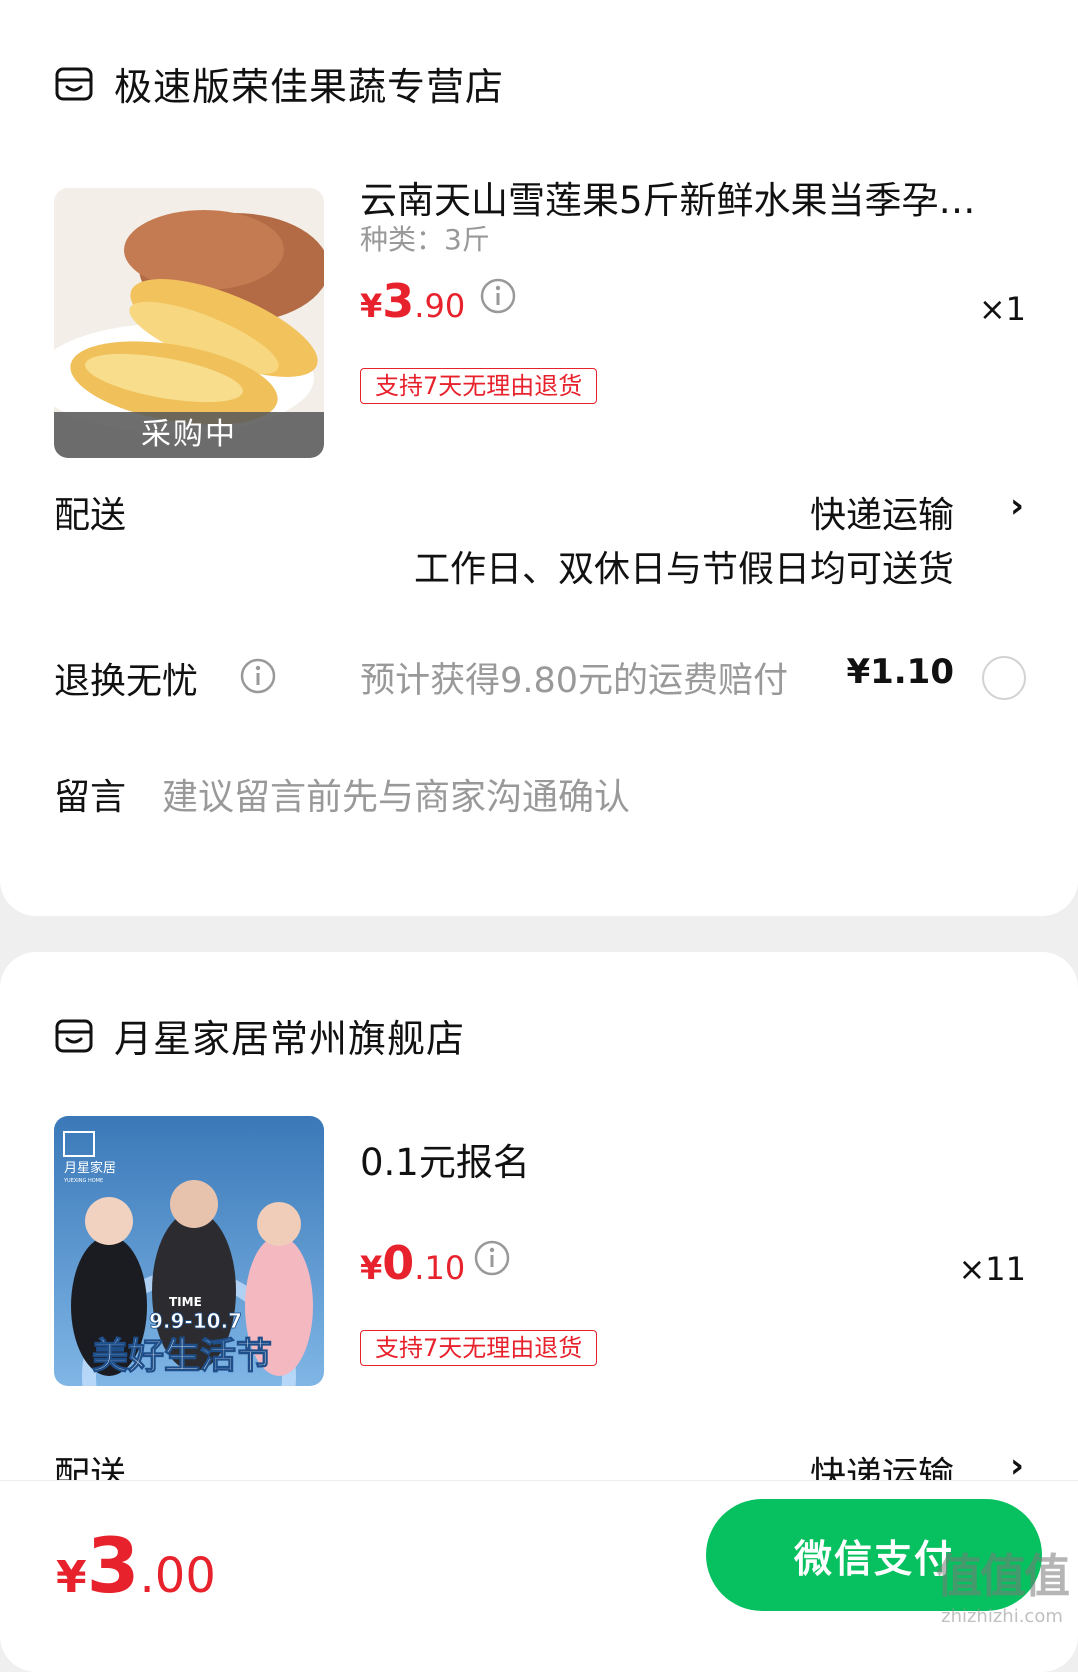 The image size is (1078, 1672). I want to click on promo-banner-image: 月星家居 YUEXING HOME TIME 9.9-10.7 美好生活节, so click(189, 1251).